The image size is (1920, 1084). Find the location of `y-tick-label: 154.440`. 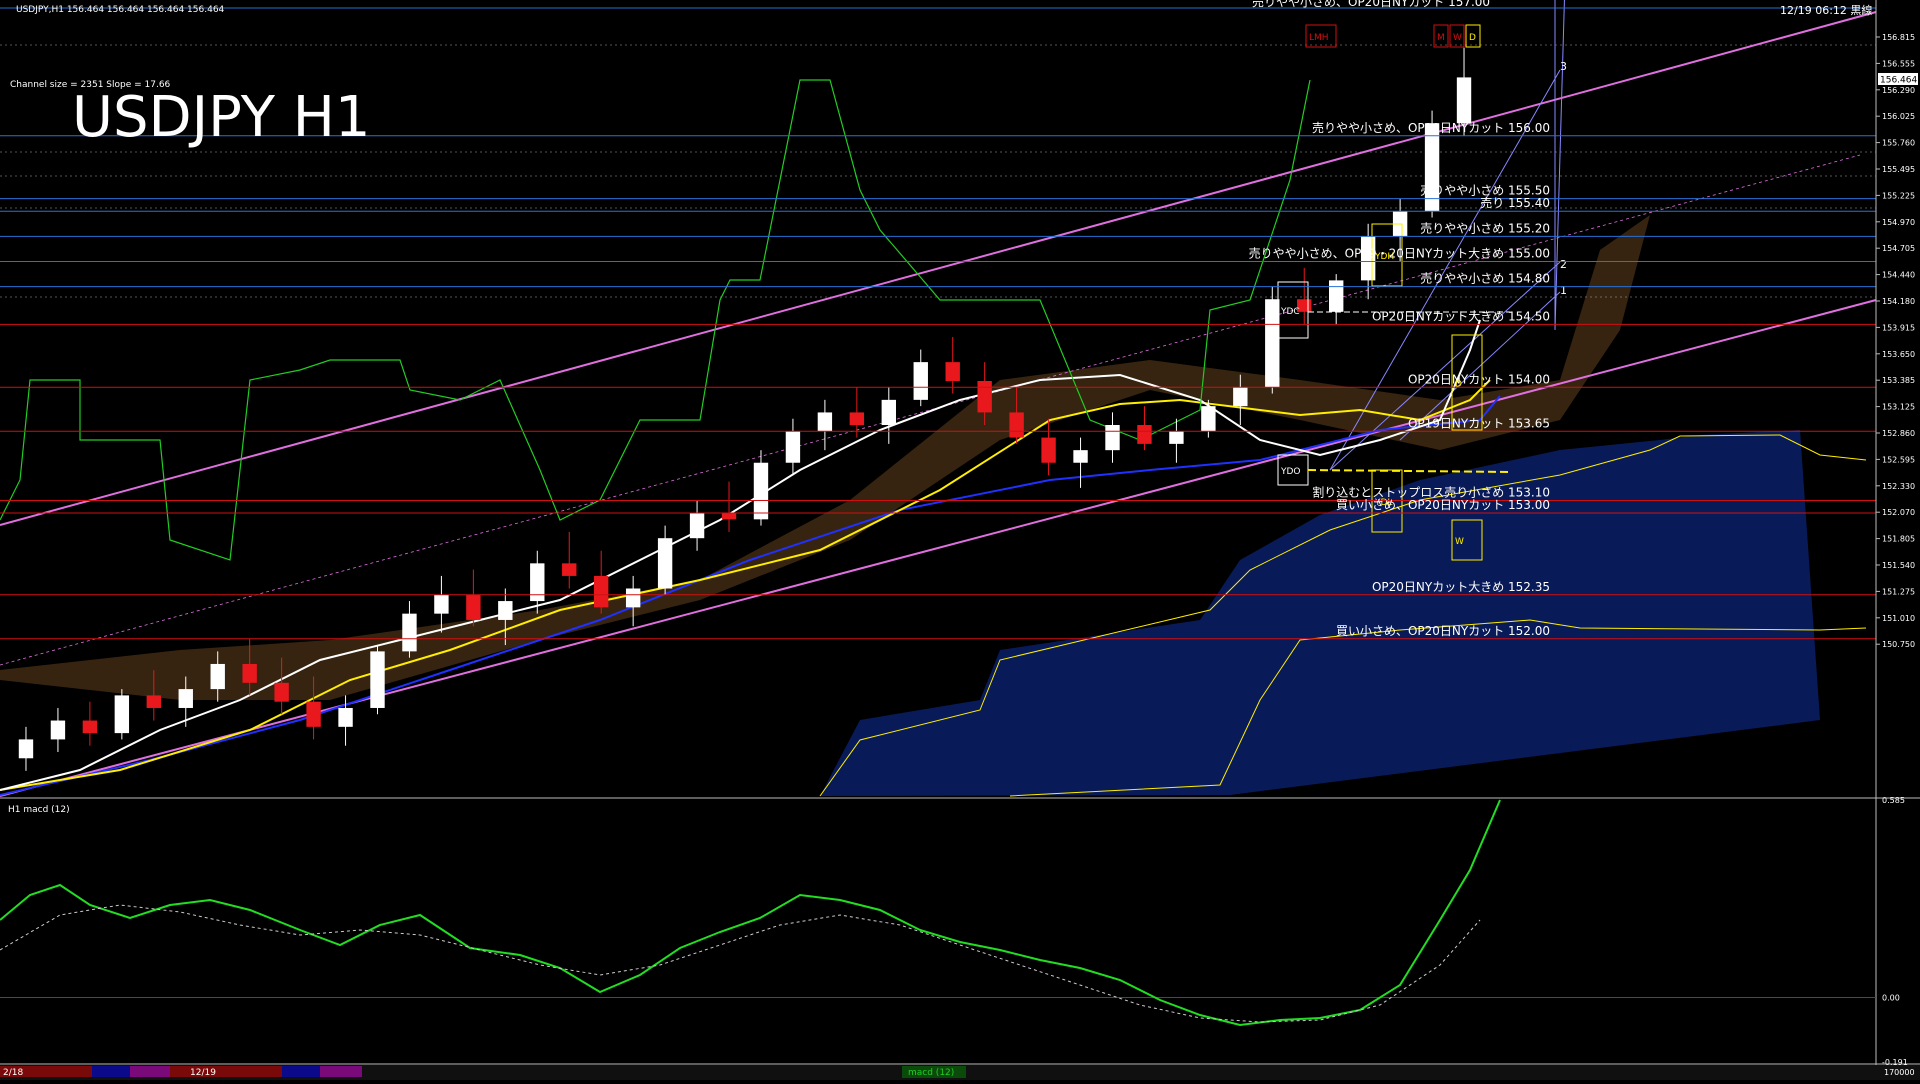

y-tick-label: 154.440 is located at coordinates (1898, 275).